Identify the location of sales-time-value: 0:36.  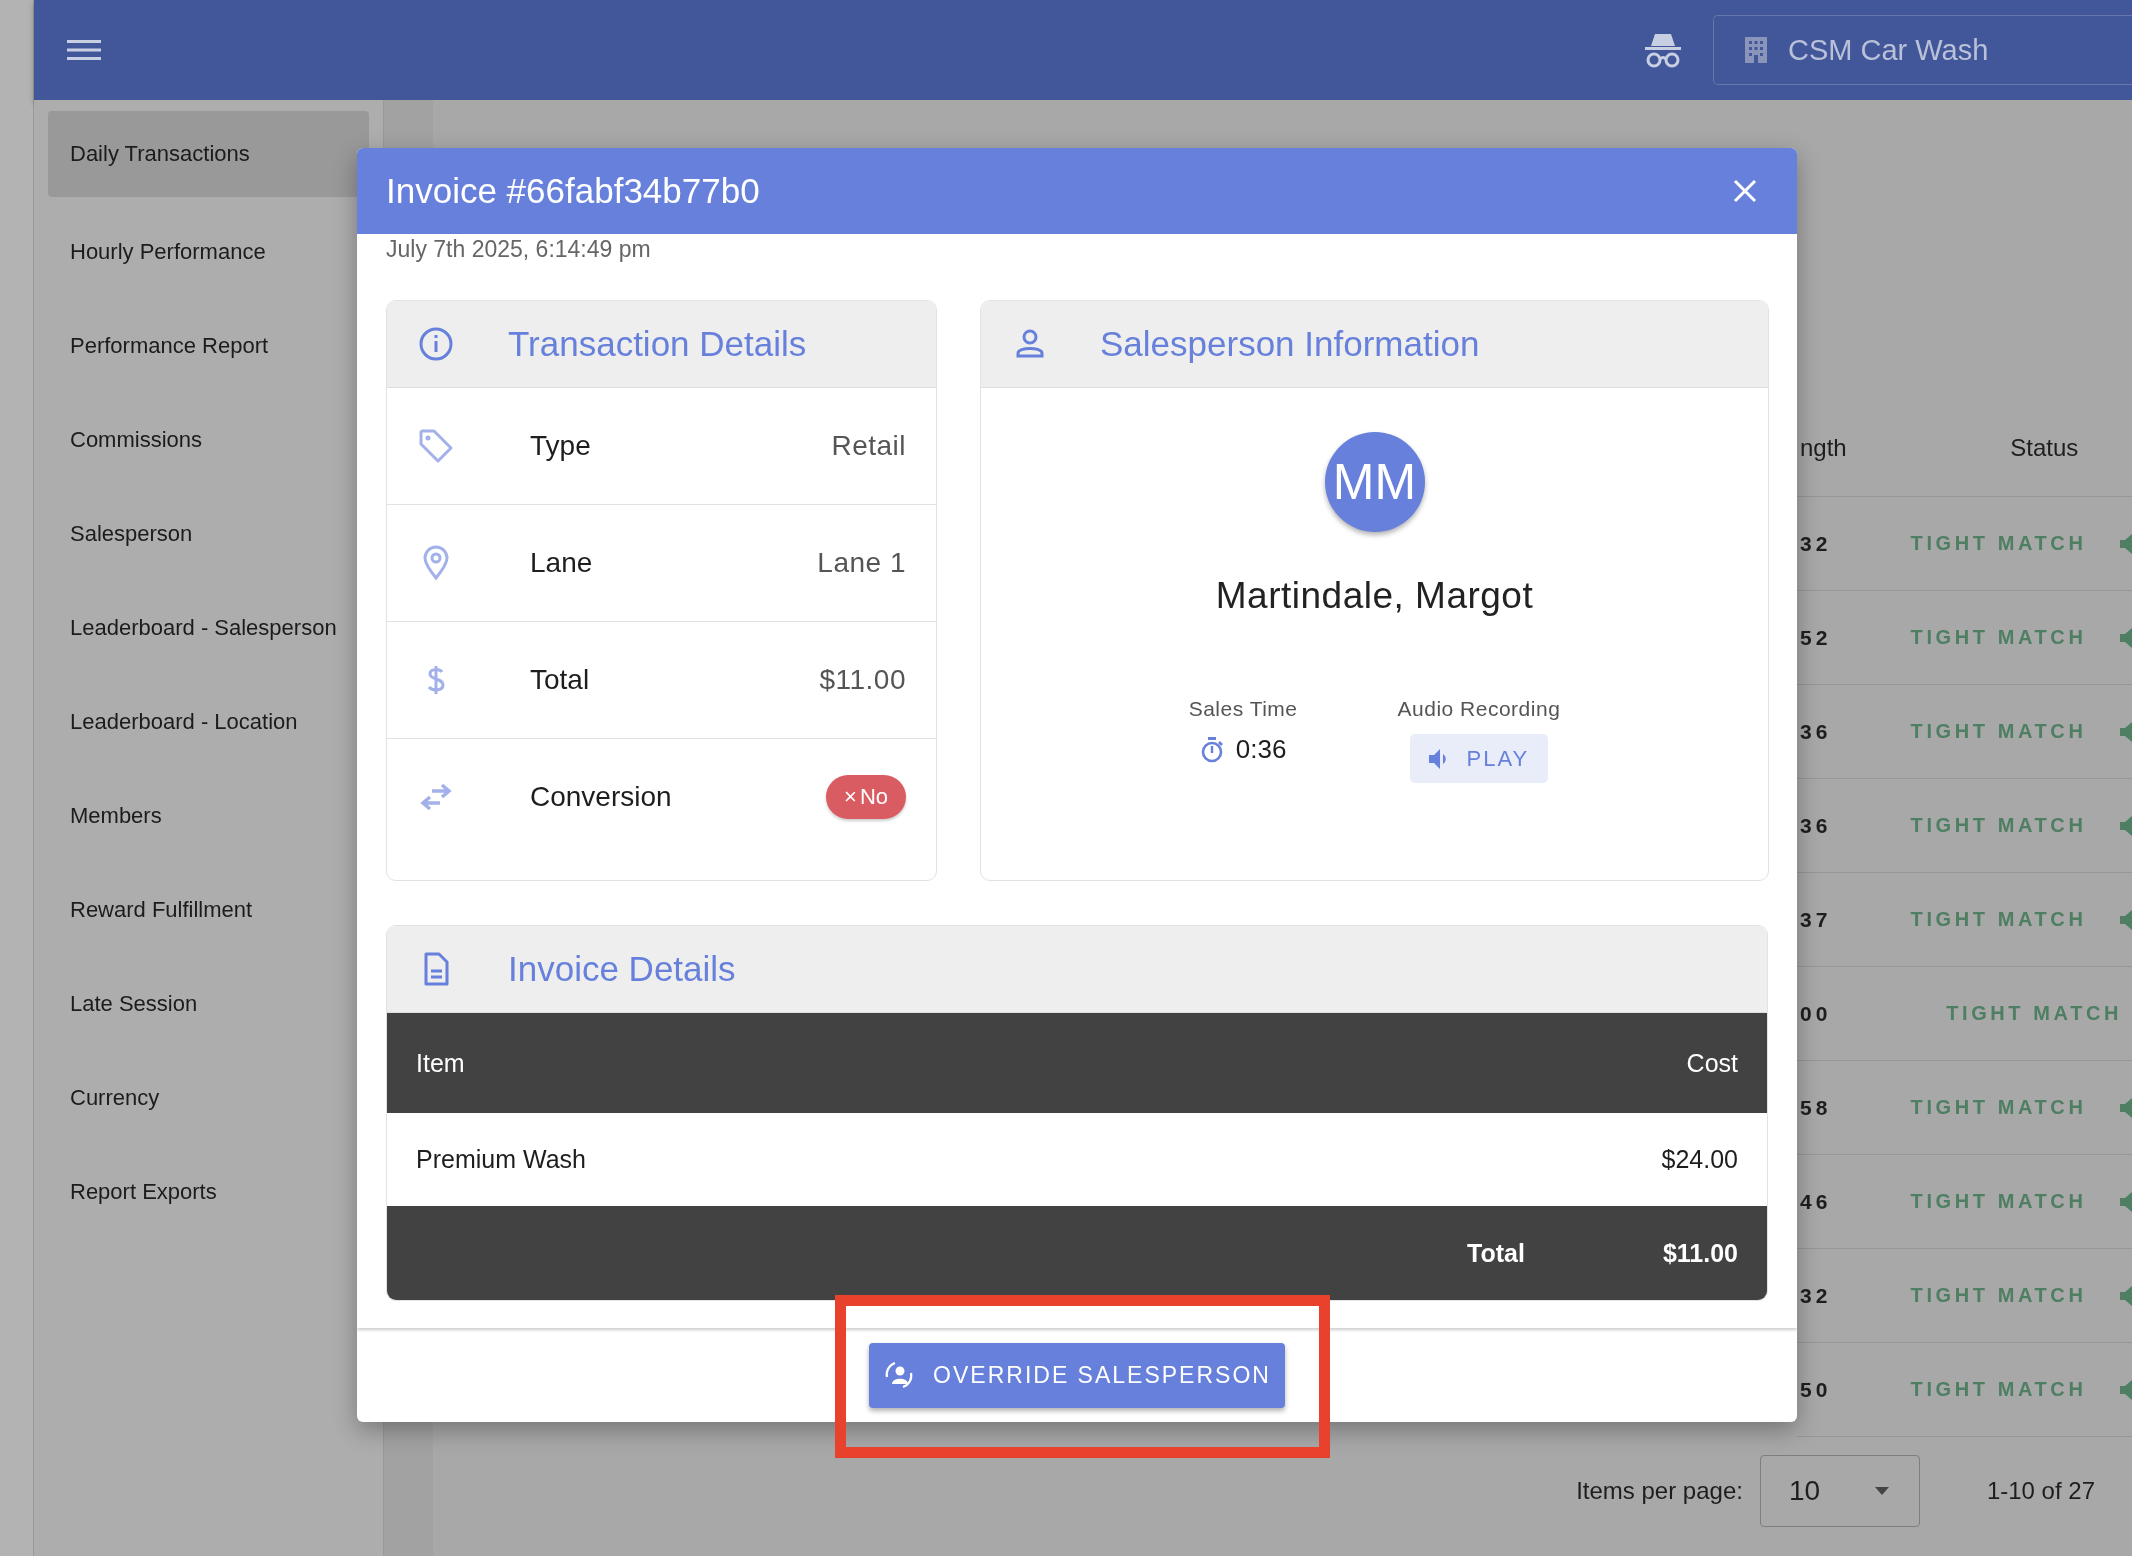
(1261, 749).